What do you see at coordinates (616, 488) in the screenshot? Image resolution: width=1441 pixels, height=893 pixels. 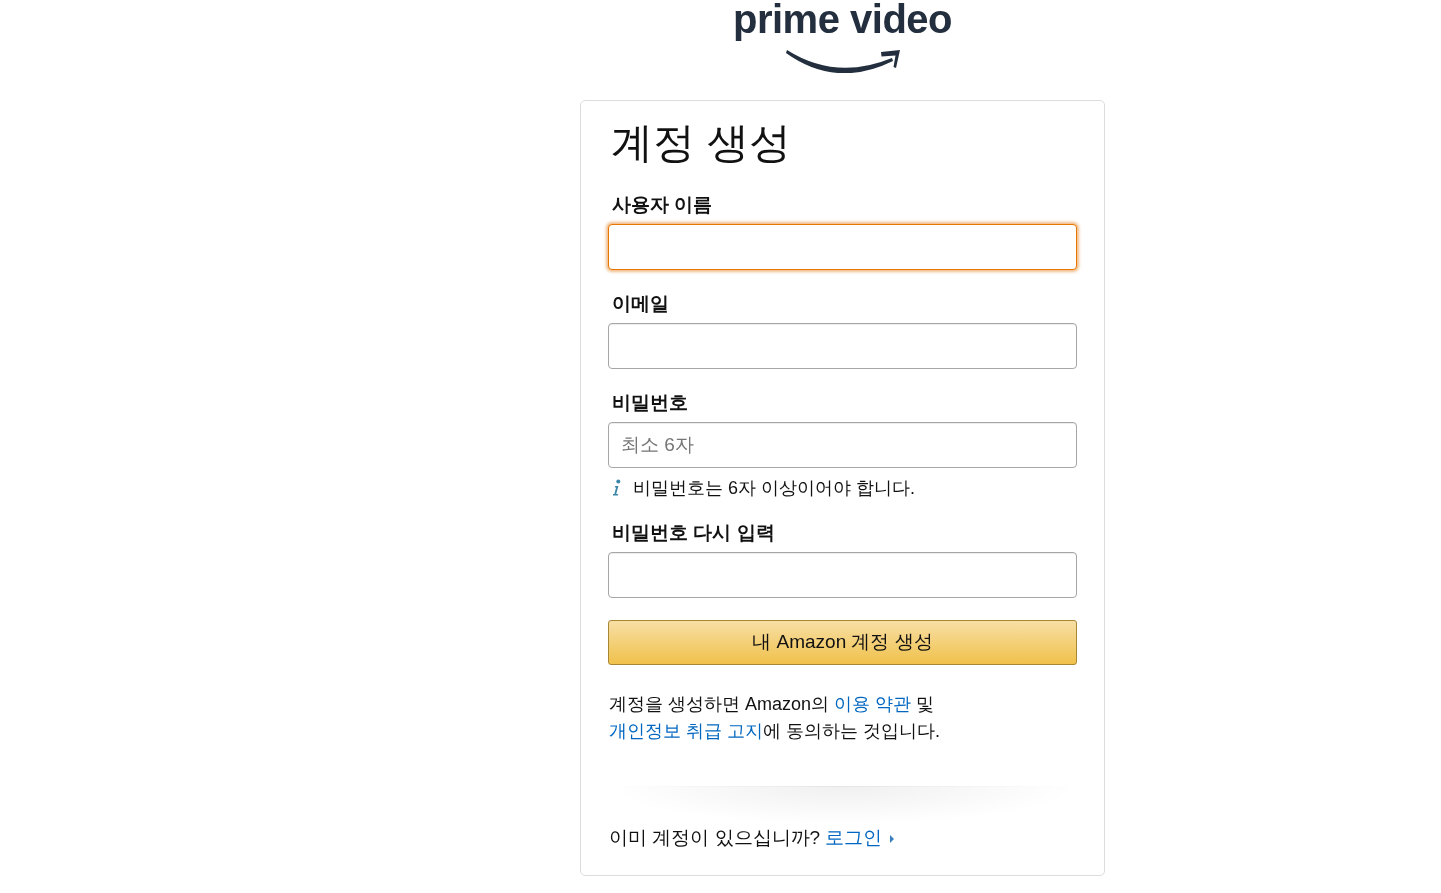 I see `info-icon` at bounding box center [616, 488].